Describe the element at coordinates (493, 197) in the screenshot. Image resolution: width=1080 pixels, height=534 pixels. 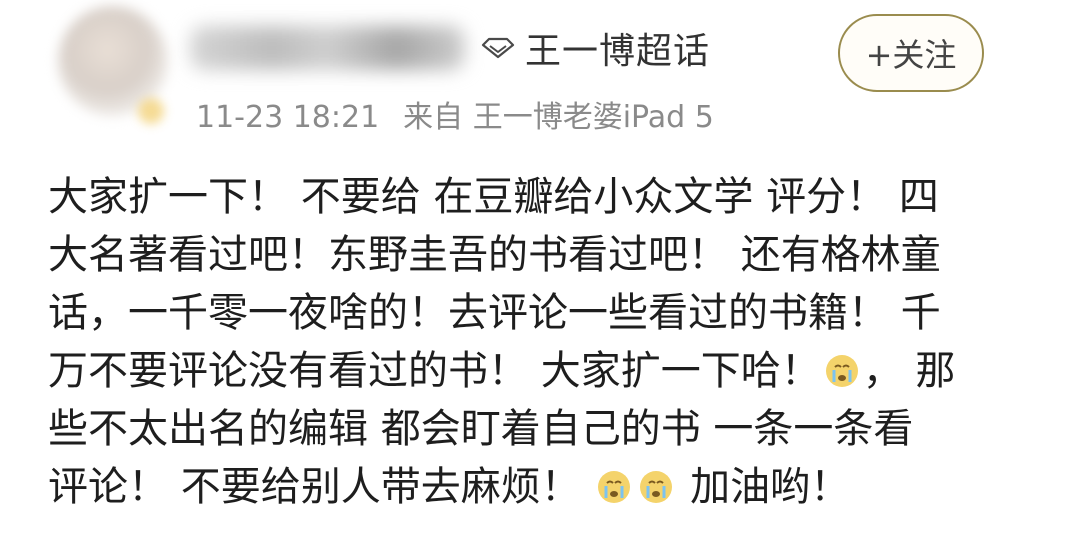
I see `content-line: 大家扩一下！ 不要给 在豆瓣给小众文学 评分！ 四` at that location.